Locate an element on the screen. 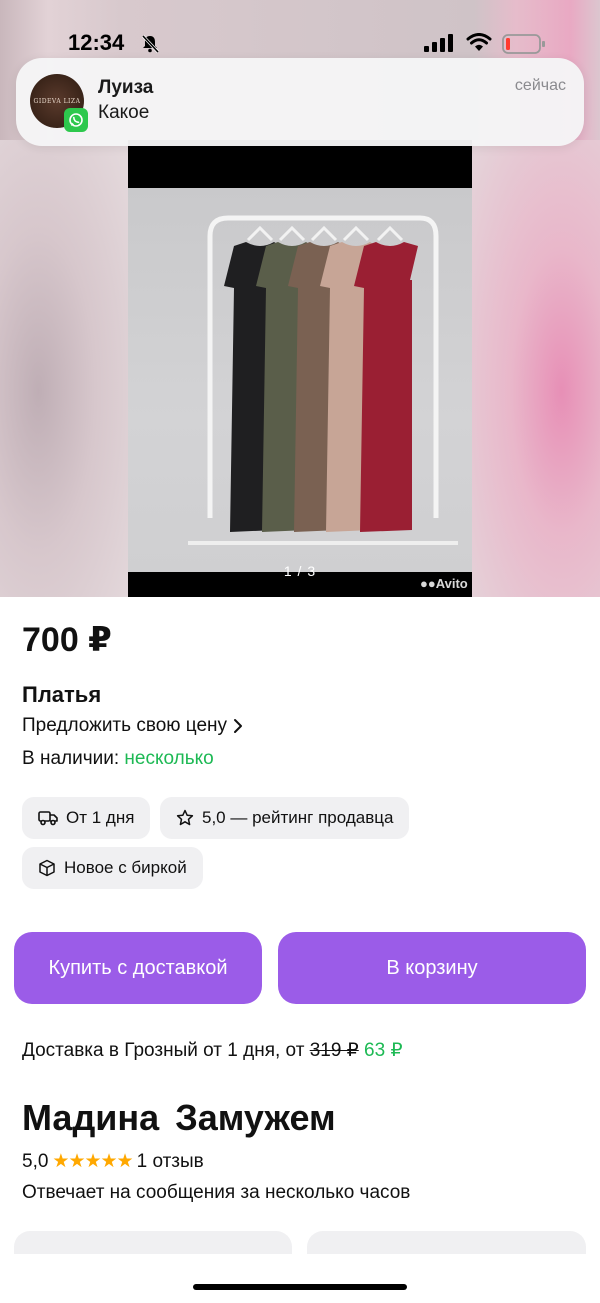  notification-time: сейчас is located at coordinates (540, 85).